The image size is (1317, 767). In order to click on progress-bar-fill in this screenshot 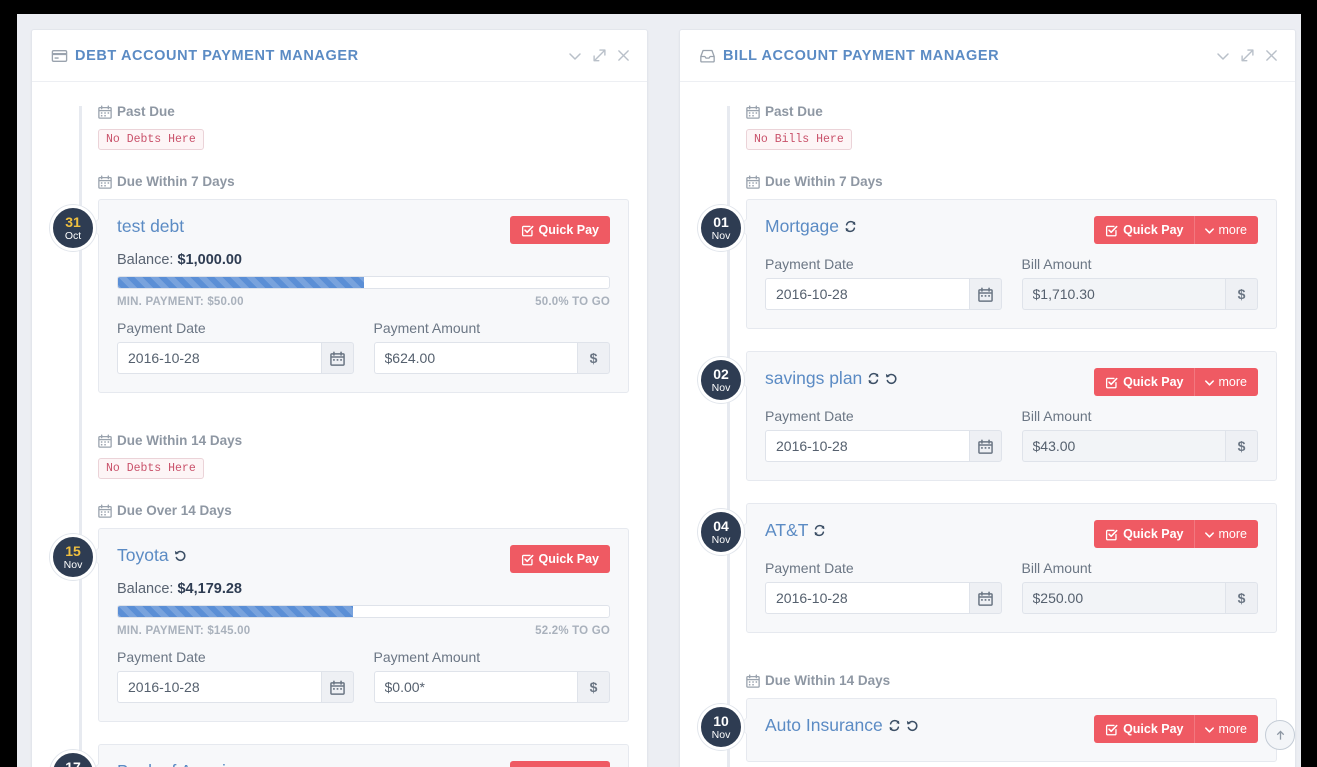, I will do `click(235, 611)`.